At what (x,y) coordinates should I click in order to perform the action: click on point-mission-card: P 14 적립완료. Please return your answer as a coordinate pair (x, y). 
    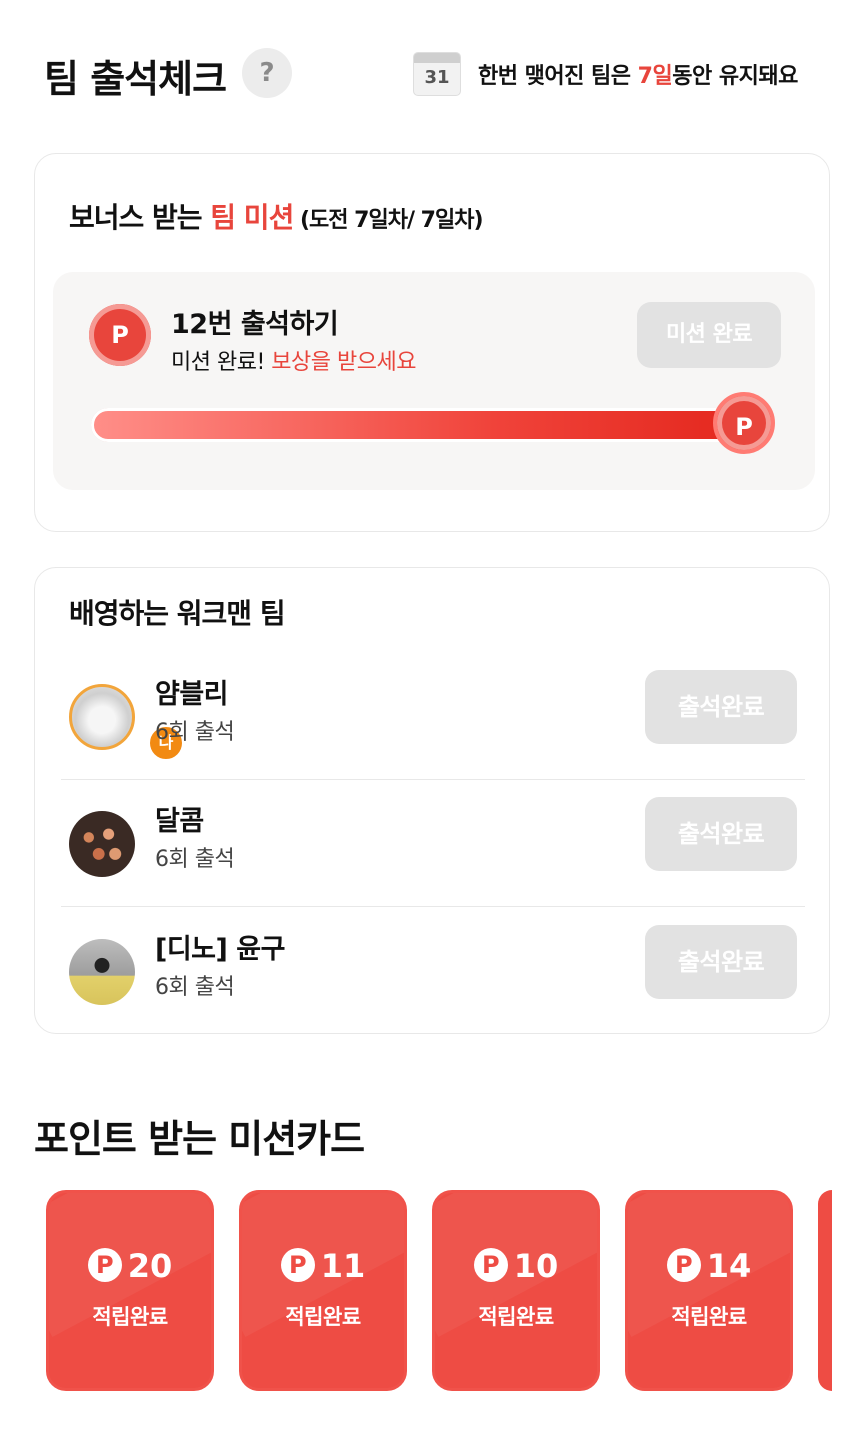
    Looking at the image, I should click on (709, 1290).